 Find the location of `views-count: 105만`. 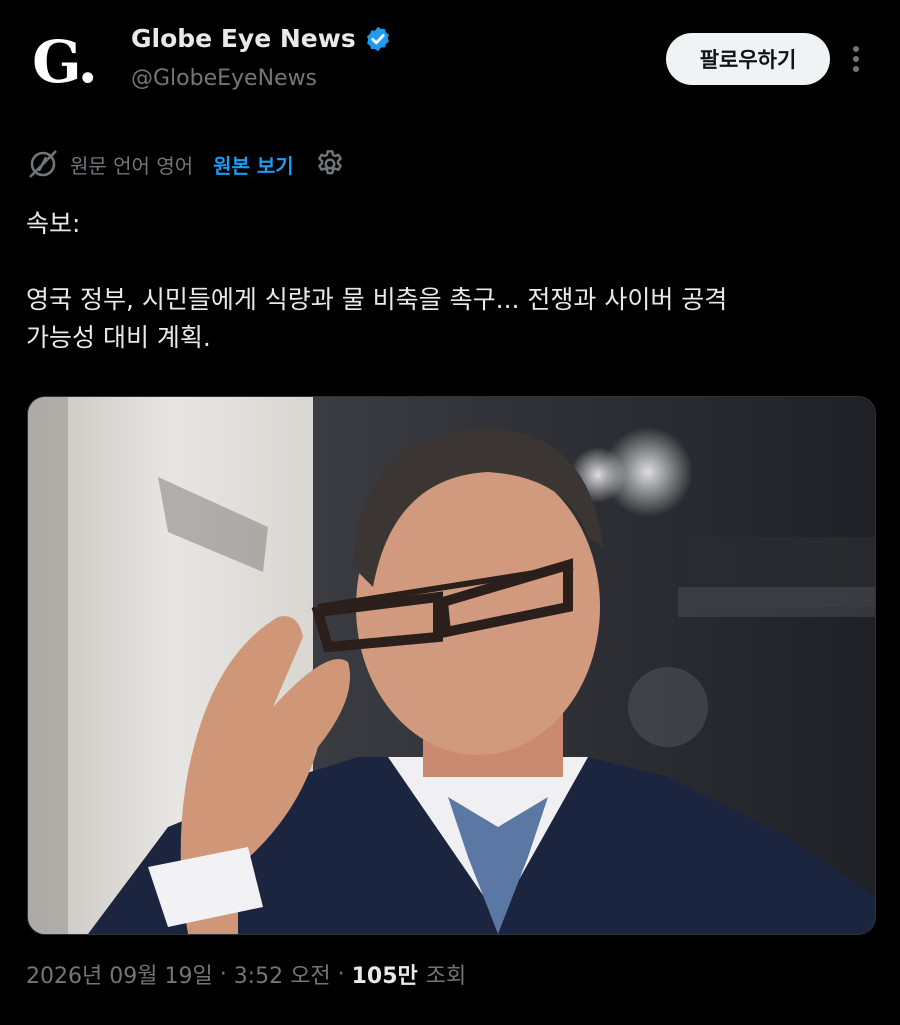

views-count: 105만 is located at coordinates (384, 976).